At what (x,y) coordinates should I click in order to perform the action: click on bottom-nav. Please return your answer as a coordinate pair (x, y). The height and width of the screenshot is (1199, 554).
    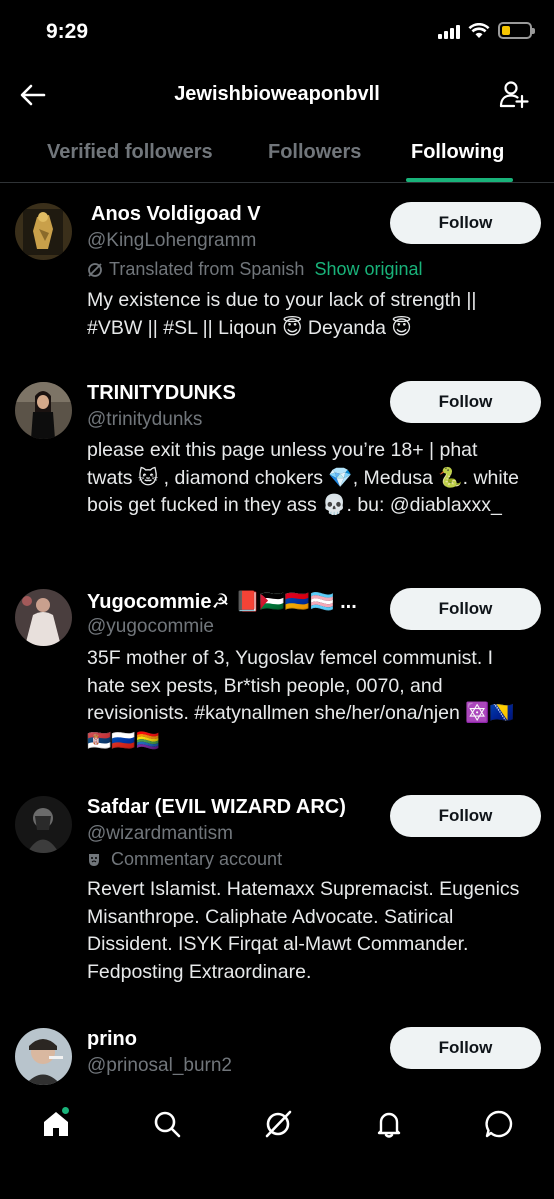
    Looking at the image, I should click on (277, 1142).